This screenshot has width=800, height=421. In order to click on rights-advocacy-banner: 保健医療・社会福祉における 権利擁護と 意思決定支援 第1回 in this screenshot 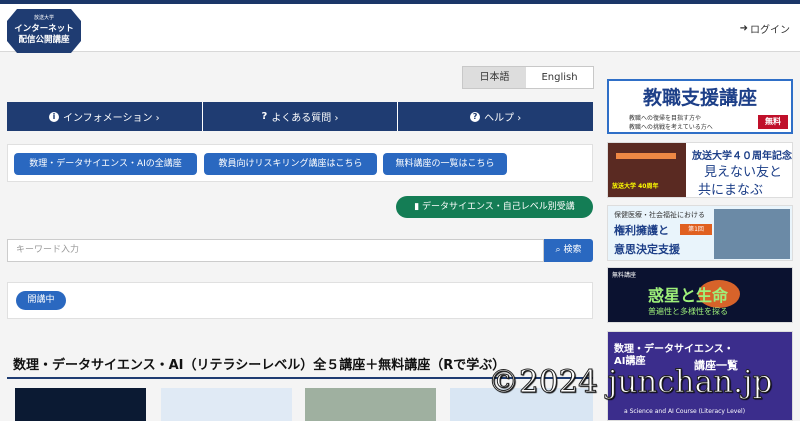, I will do `click(700, 233)`.